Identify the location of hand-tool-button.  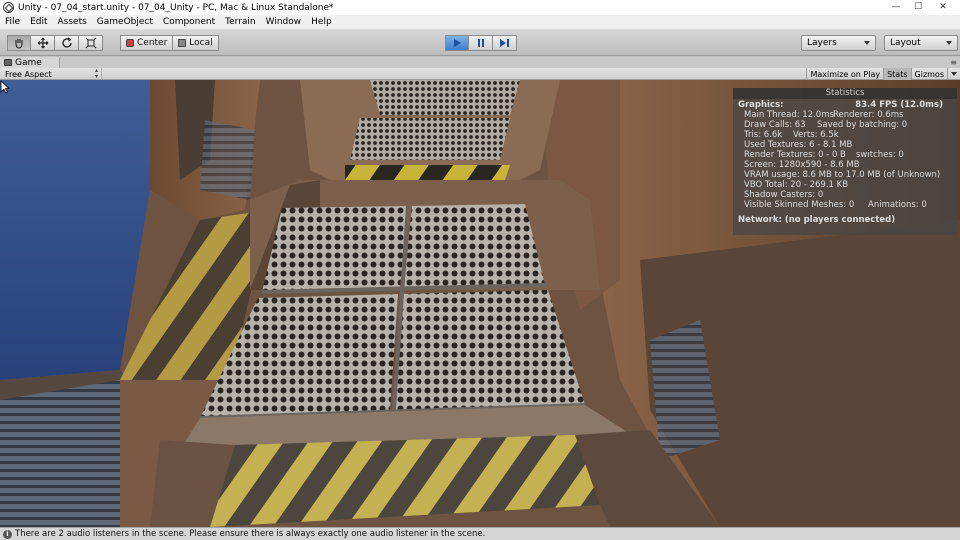
(19, 43).